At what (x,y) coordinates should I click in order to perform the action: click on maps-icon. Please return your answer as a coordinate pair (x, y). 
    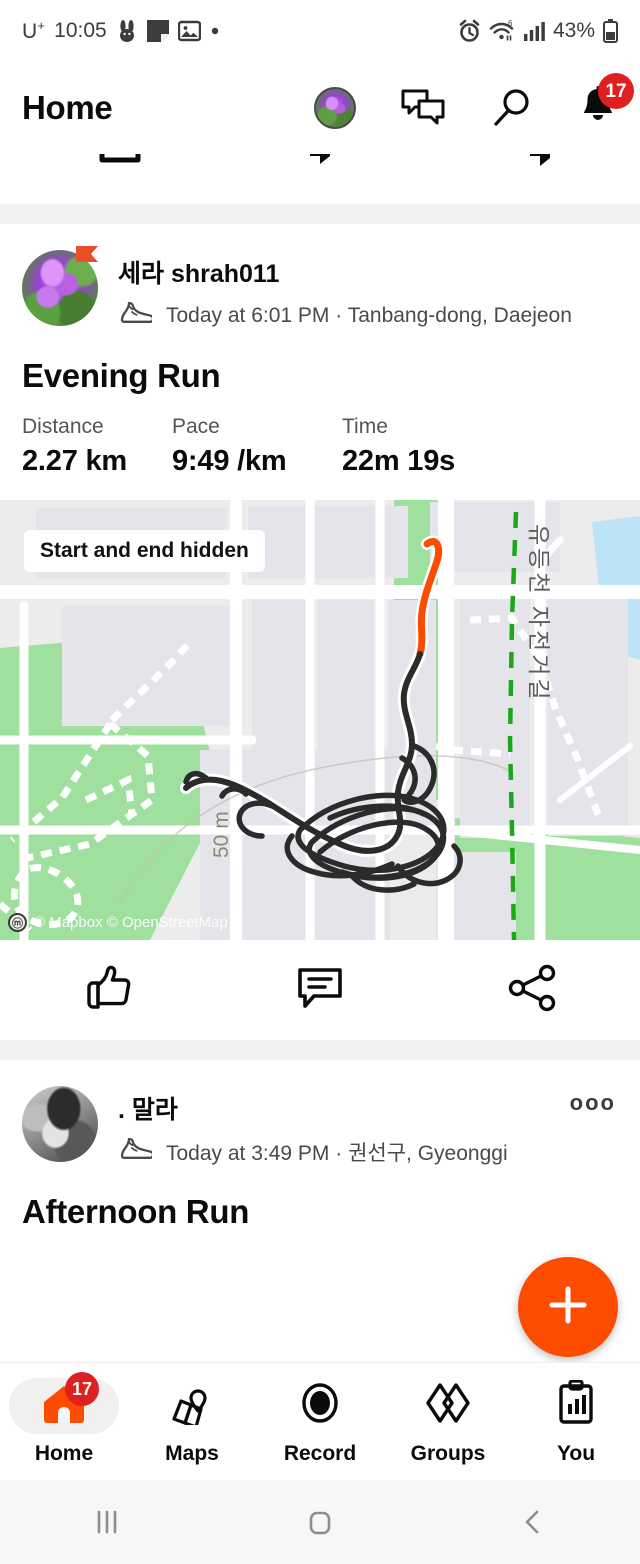
    Looking at the image, I should click on (192, 1405).